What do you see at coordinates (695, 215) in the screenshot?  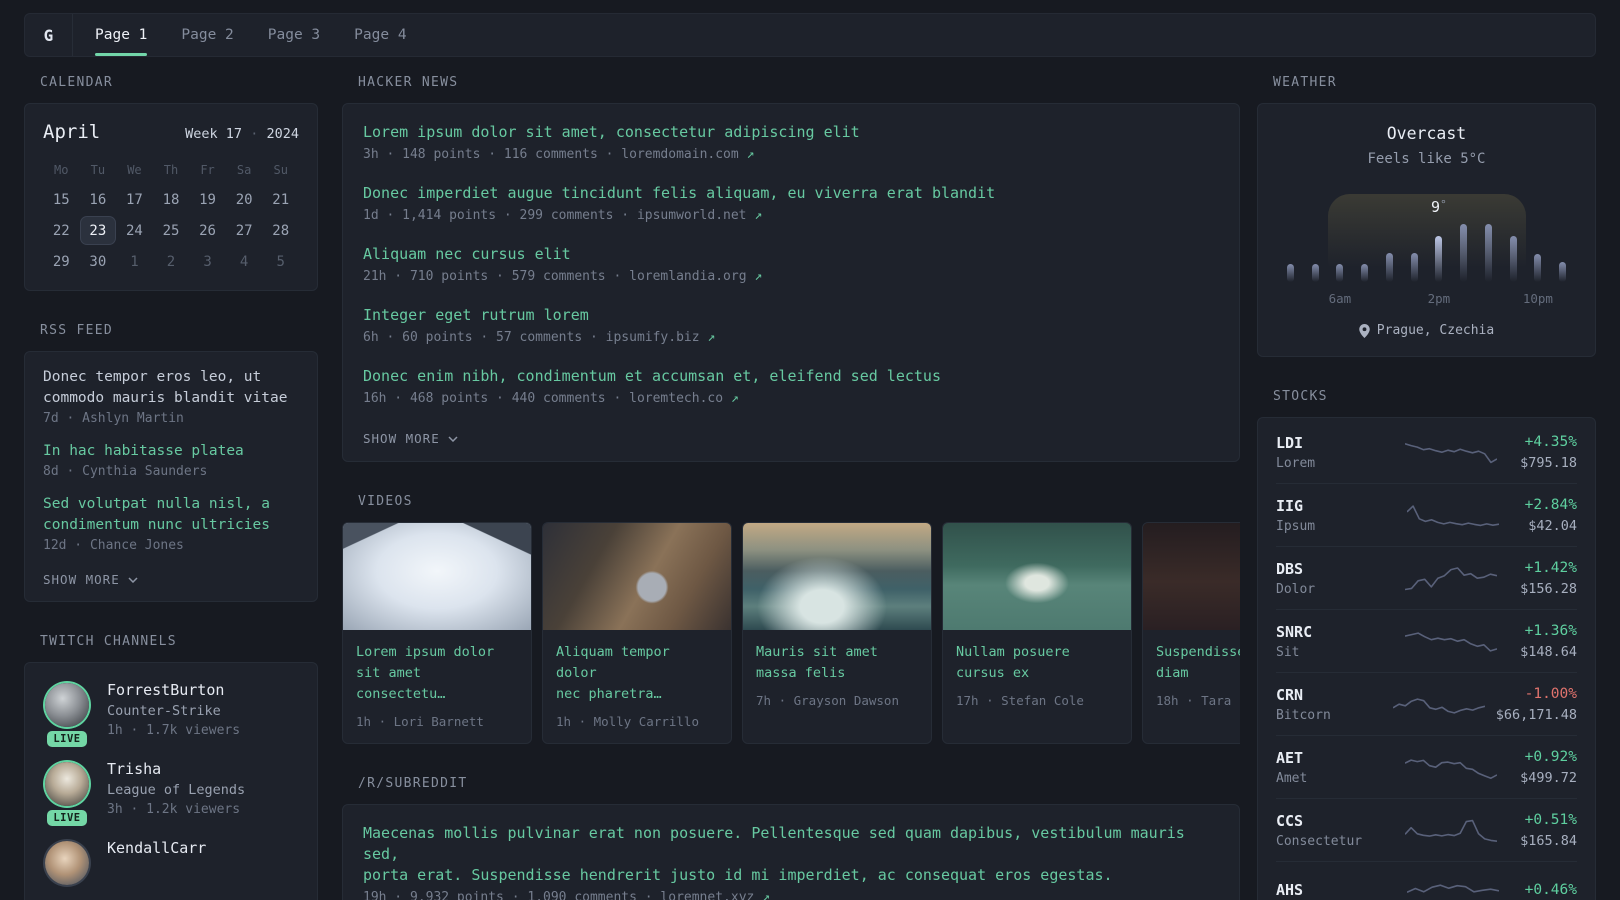 I see `post-domain-link: ipsumworld.net` at bounding box center [695, 215].